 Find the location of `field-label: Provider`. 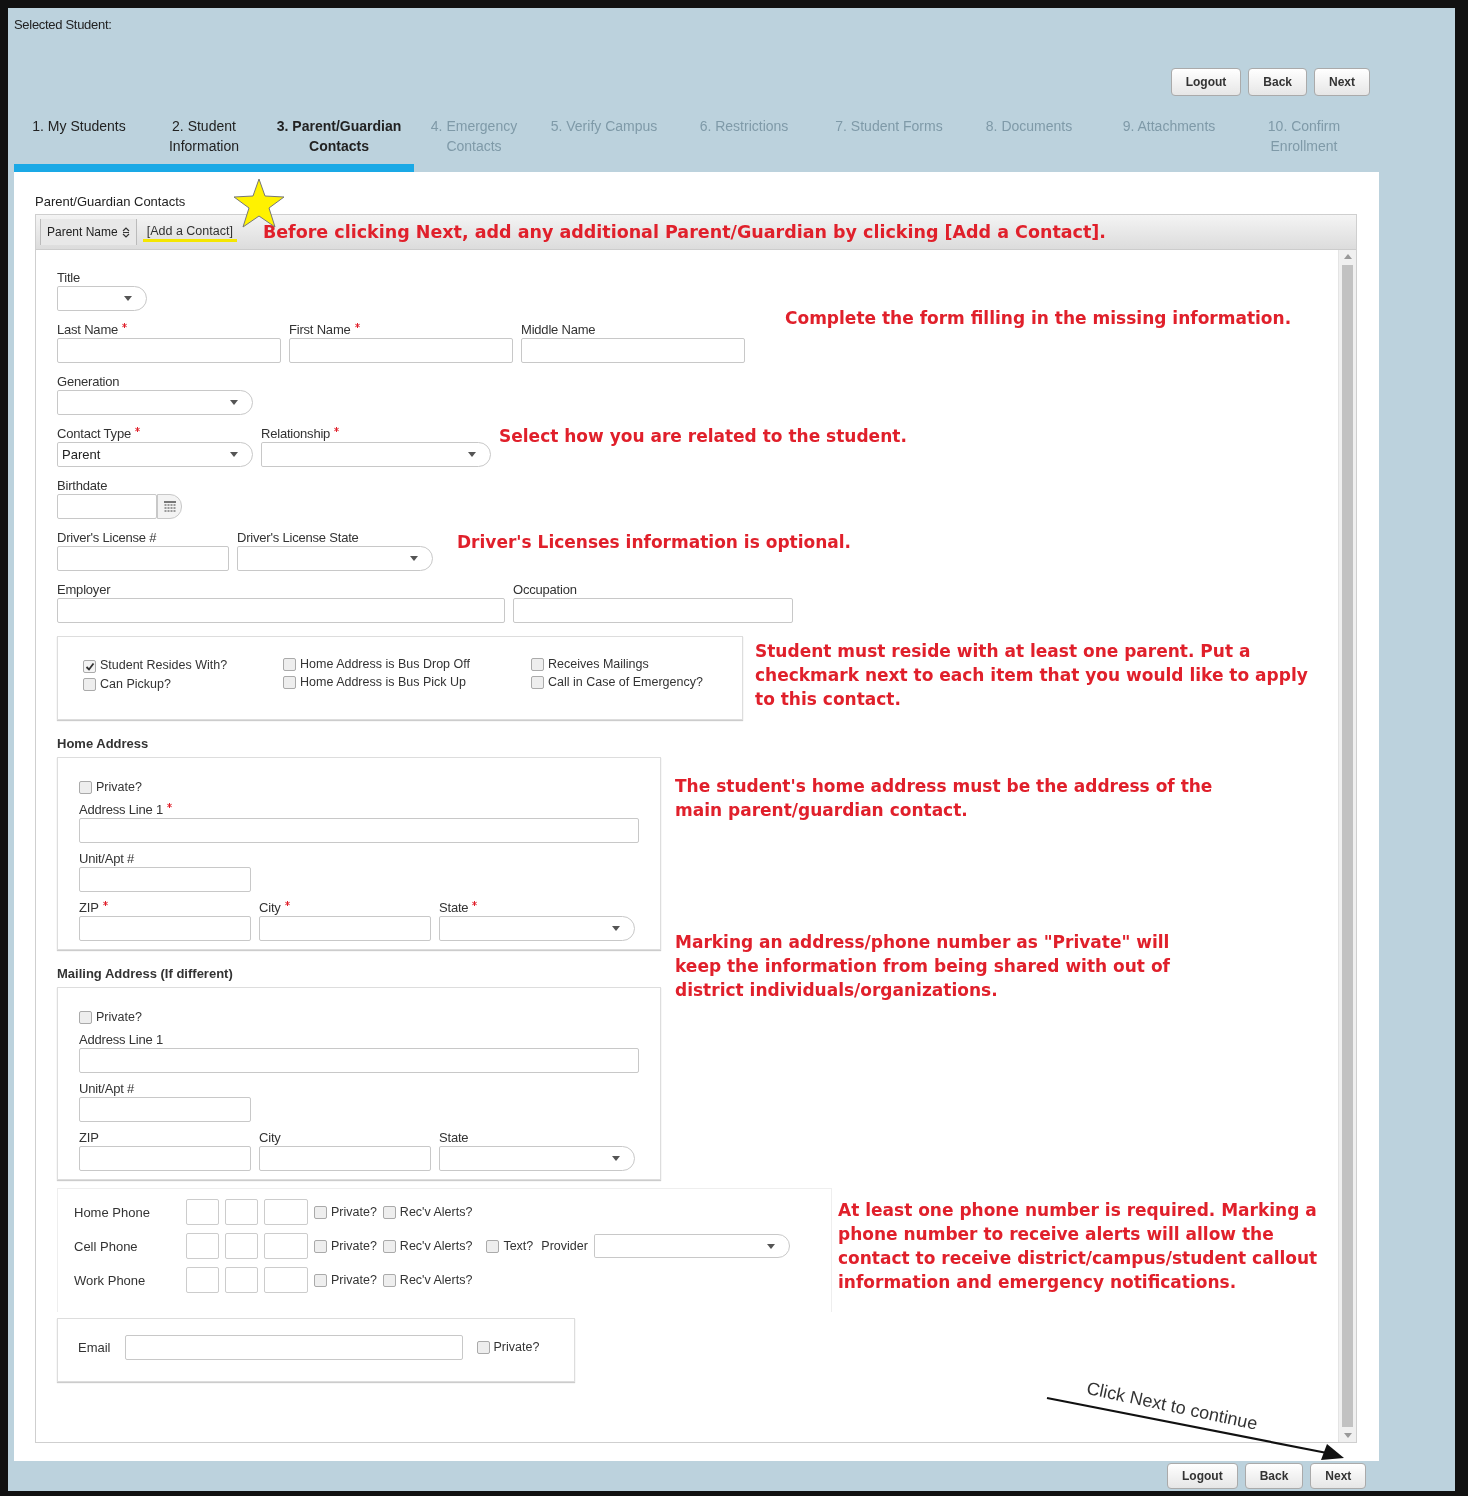

field-label: Provider is located at coordinates (564, 1246).